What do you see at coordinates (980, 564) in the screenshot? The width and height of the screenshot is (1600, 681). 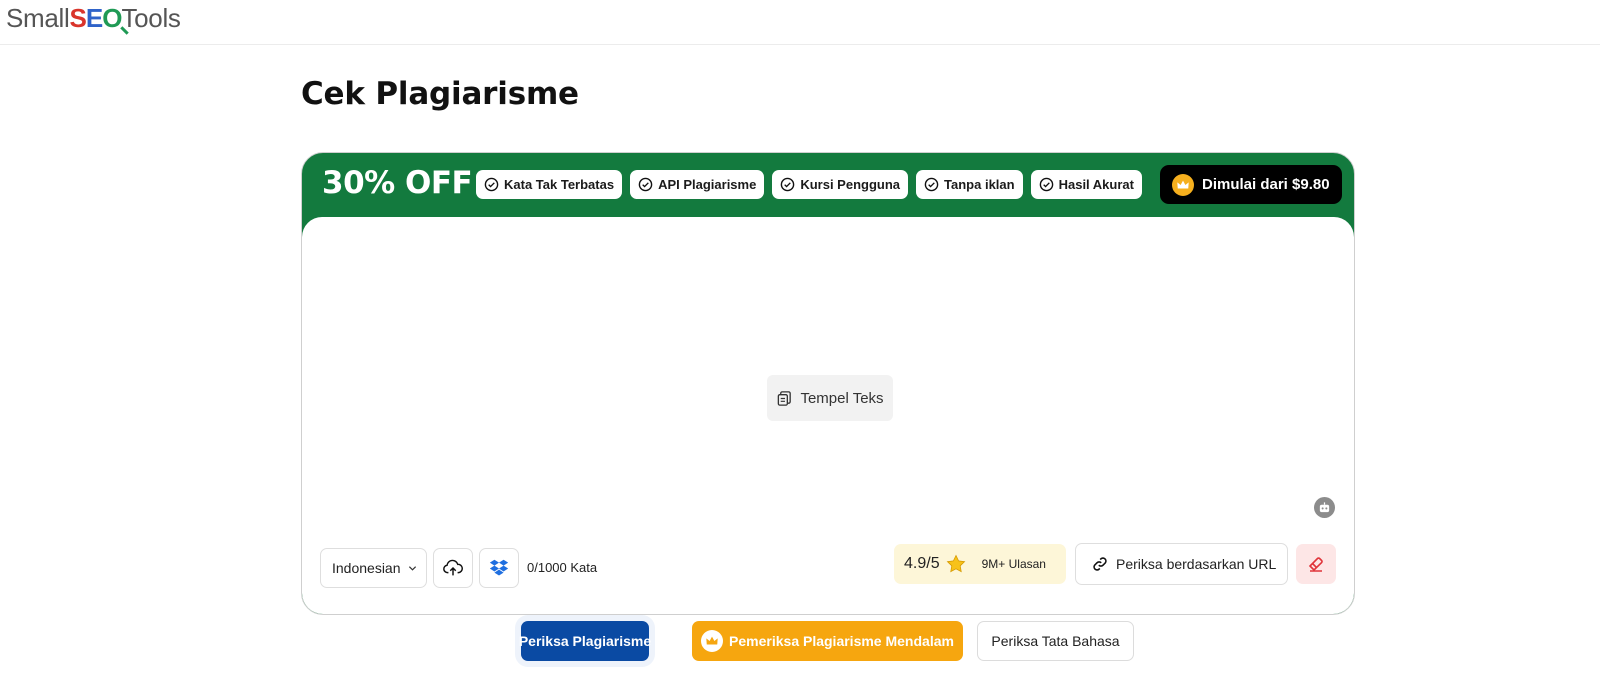 I see `rating-badge: 4.9/5 9M+ Ulasan` at bounding box center [980, 564].